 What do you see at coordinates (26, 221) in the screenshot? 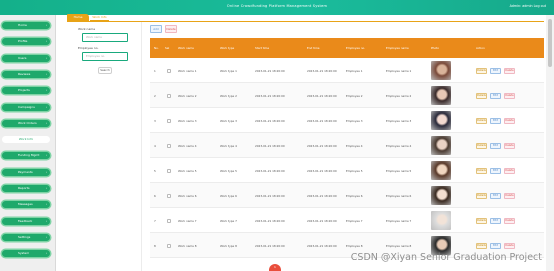
I see `sidebar-item: Feedback ›` at bounding box center [26, 221].